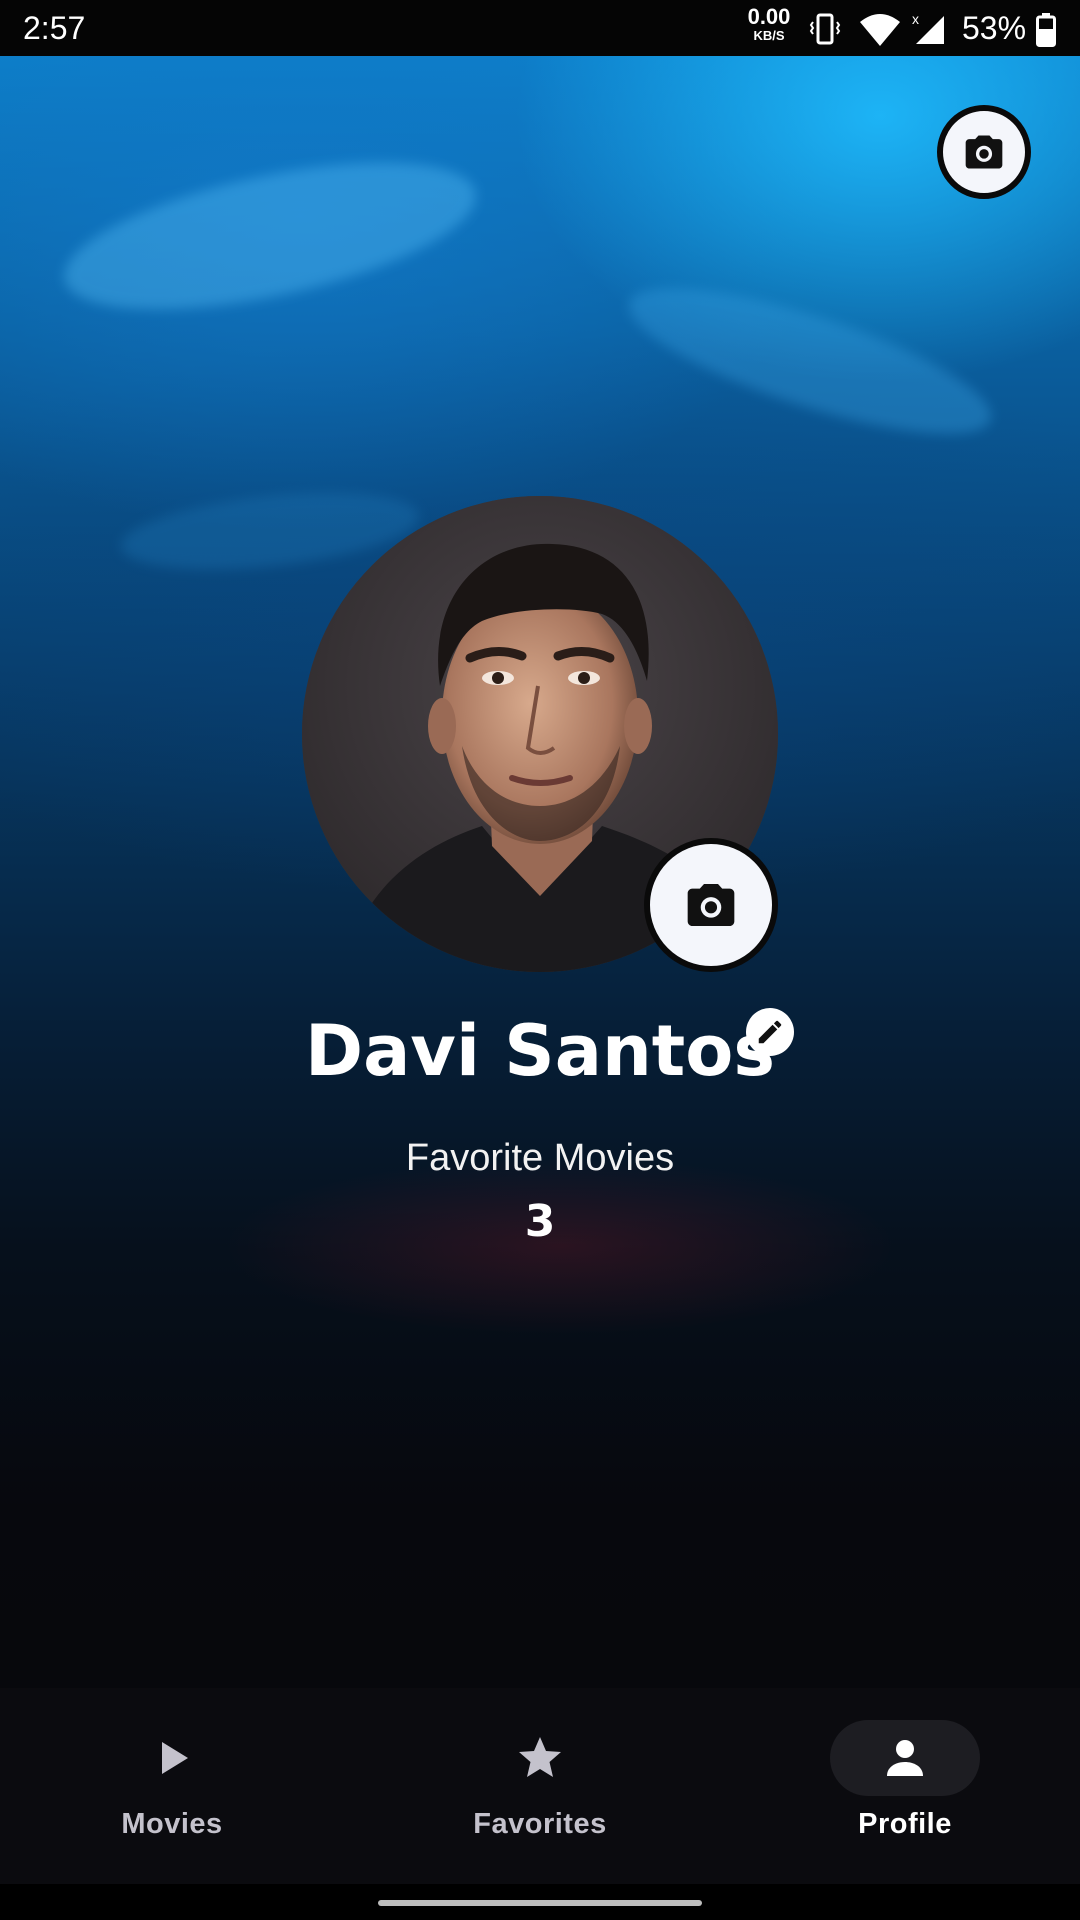 Image resolution: width=1080 pixels, height=1920 pixels. I want to click on pencil-icon, so click(770, 1032).